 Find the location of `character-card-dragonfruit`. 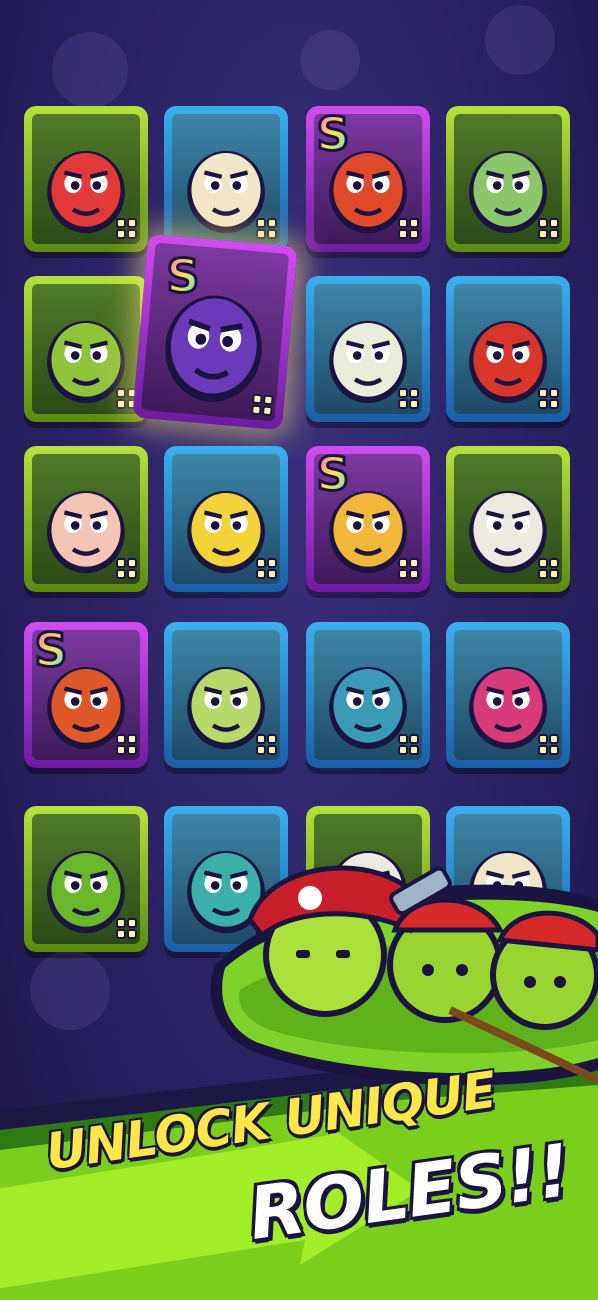

character-card-dragonfruit is located at coordinates (508, 695).